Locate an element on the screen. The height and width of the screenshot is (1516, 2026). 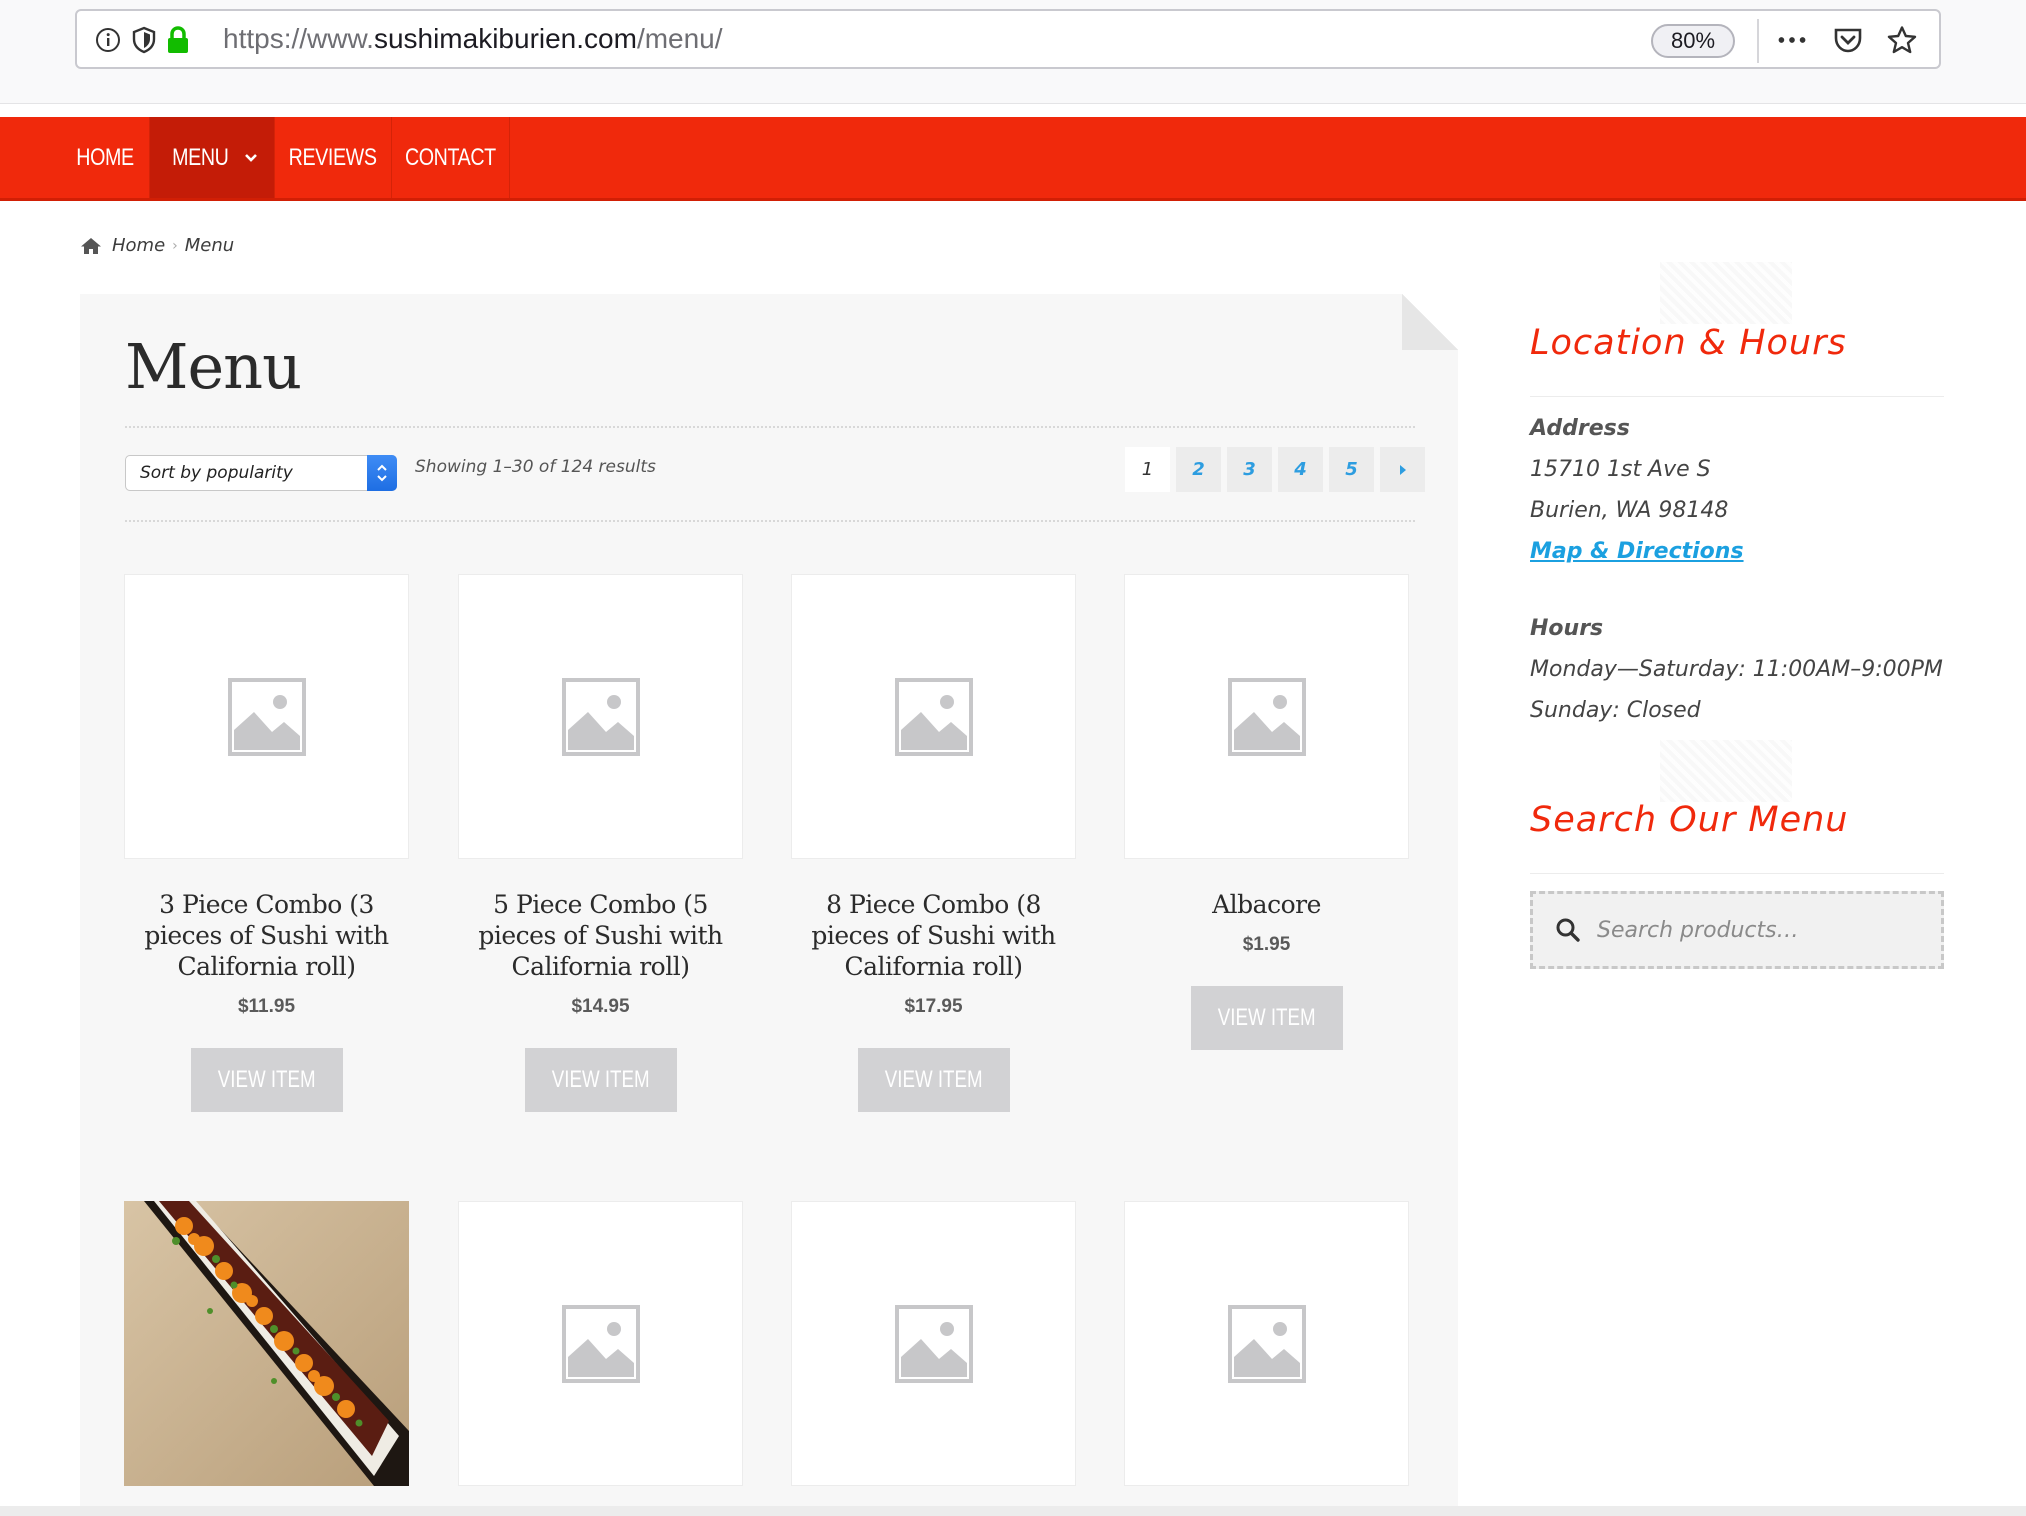
product-card: Albacore $1.95 VIEW ITEM is located at coordinates (1266, 812).